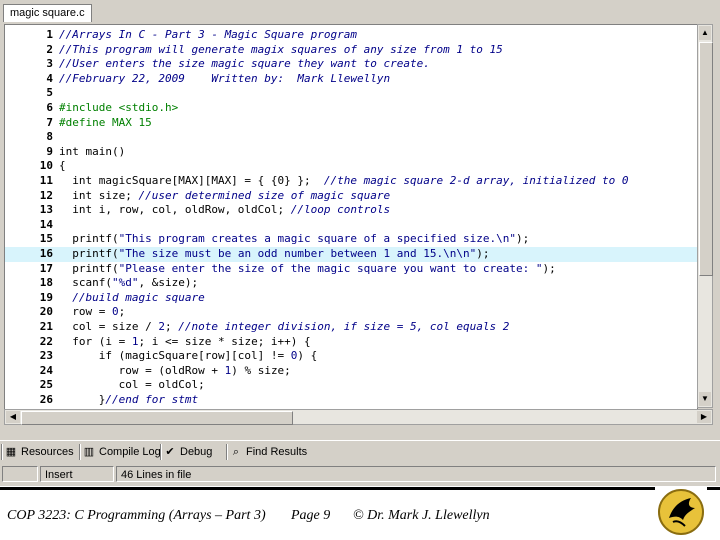 This screenshot has height=540, width=720. I want to click on code-line: 25 col = oldCol;, so click(351, 385).